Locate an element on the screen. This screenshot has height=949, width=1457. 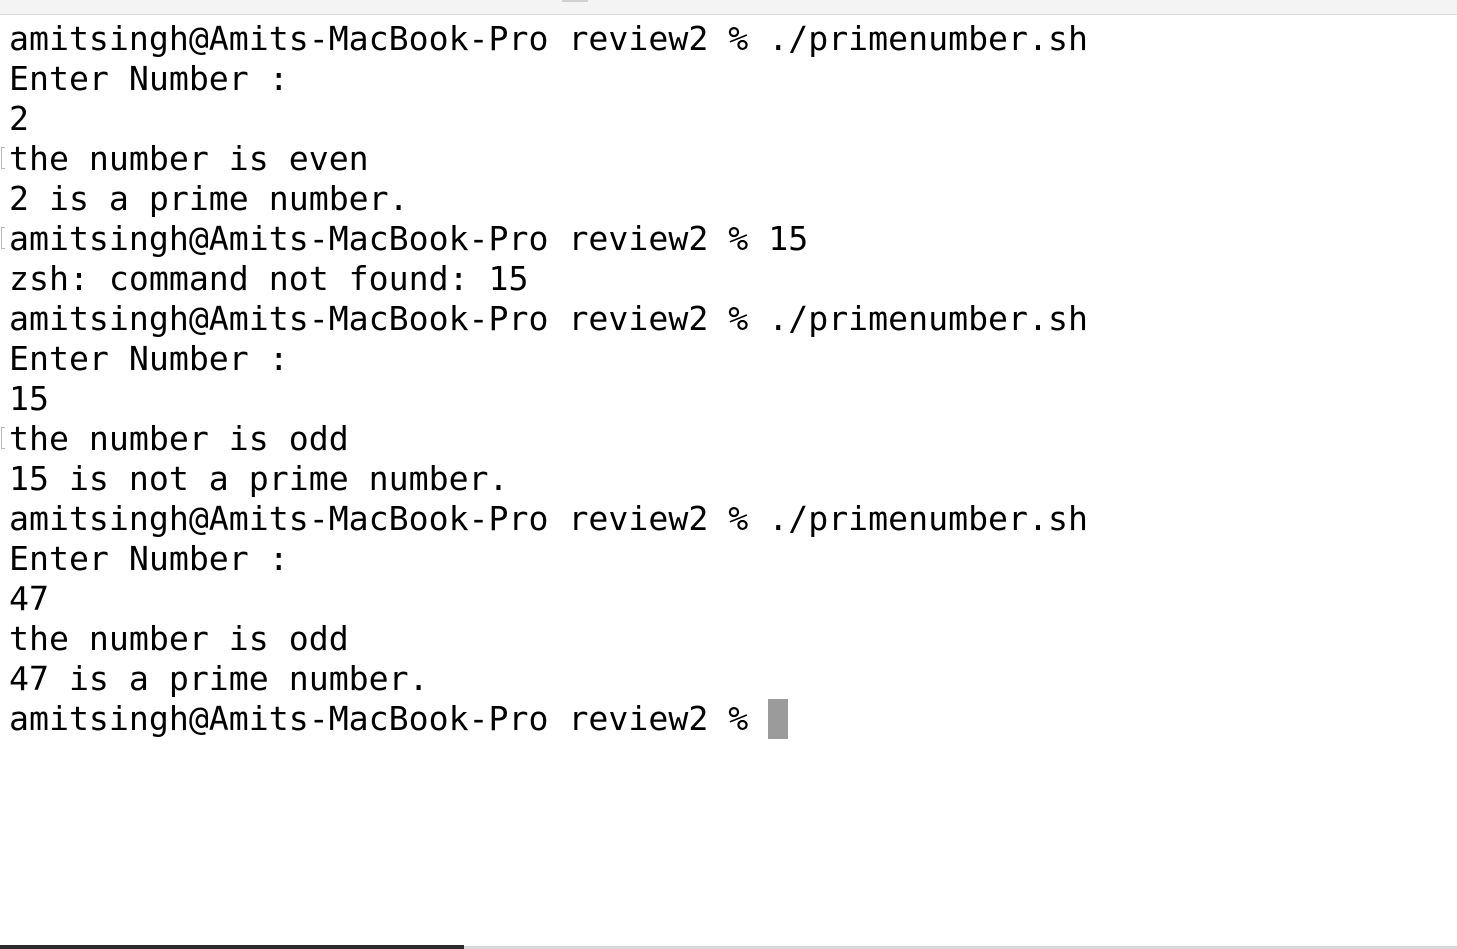
terminal-line-text: the number is even is located at coordinates (189, 158).